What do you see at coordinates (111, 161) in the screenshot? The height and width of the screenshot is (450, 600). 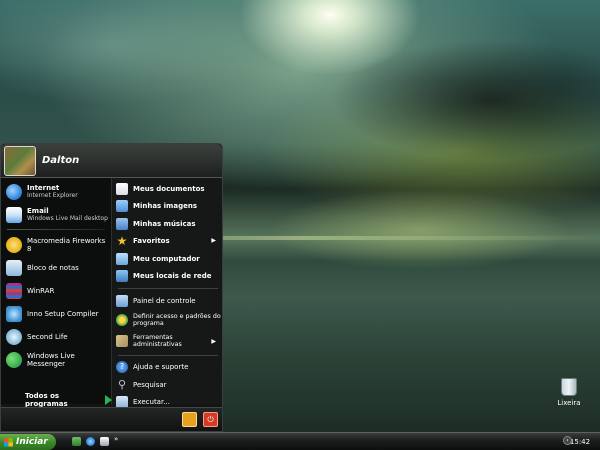 I see `start-menu-header: Dalton` at bounding box center [111, 161].